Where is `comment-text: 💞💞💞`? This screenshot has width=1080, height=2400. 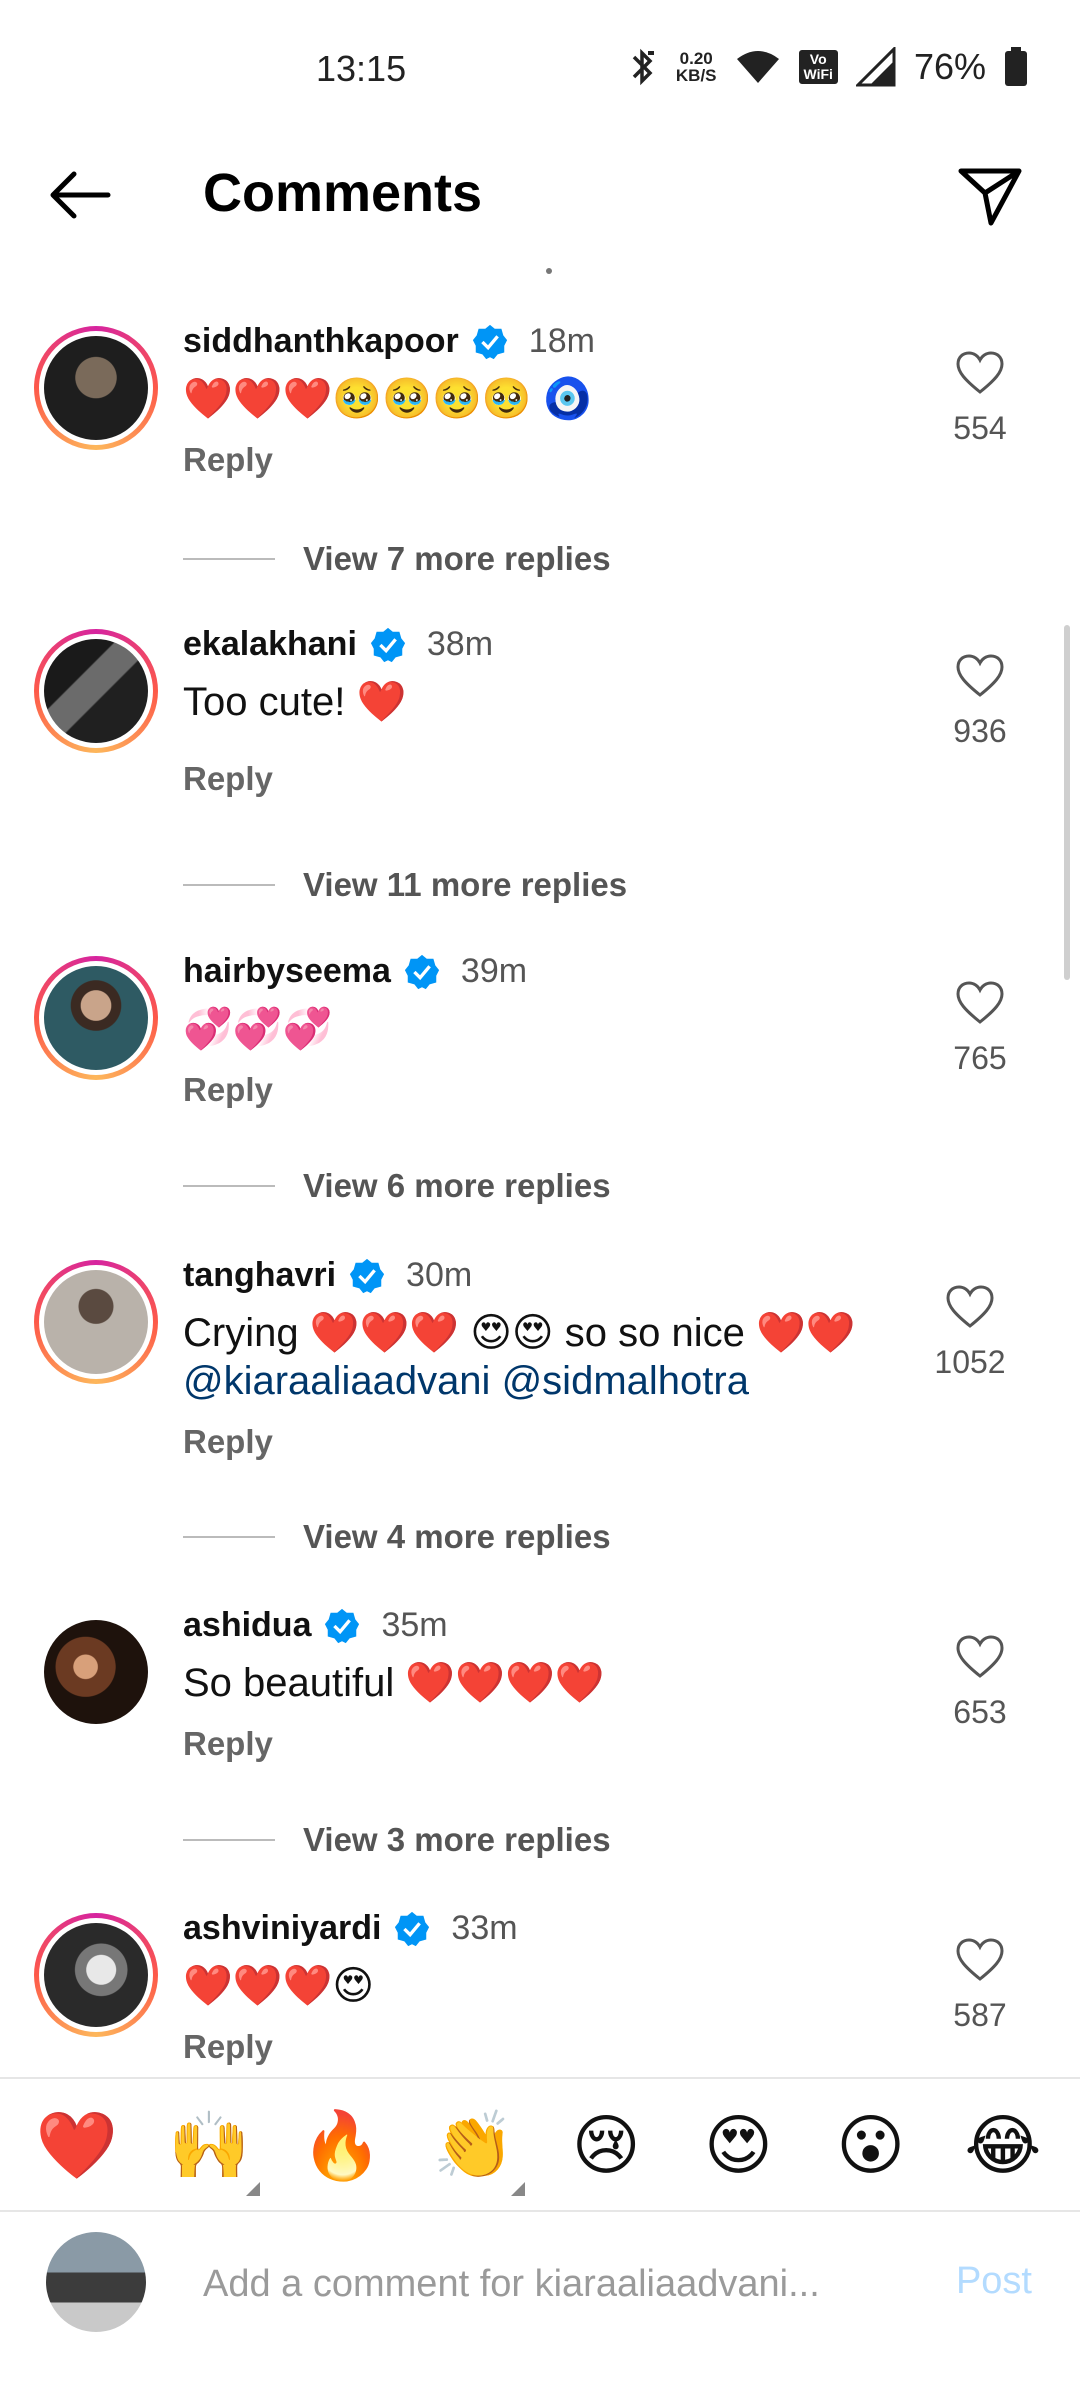
comment-text: 💞💞💞 is located at coordinates (258, 1029).